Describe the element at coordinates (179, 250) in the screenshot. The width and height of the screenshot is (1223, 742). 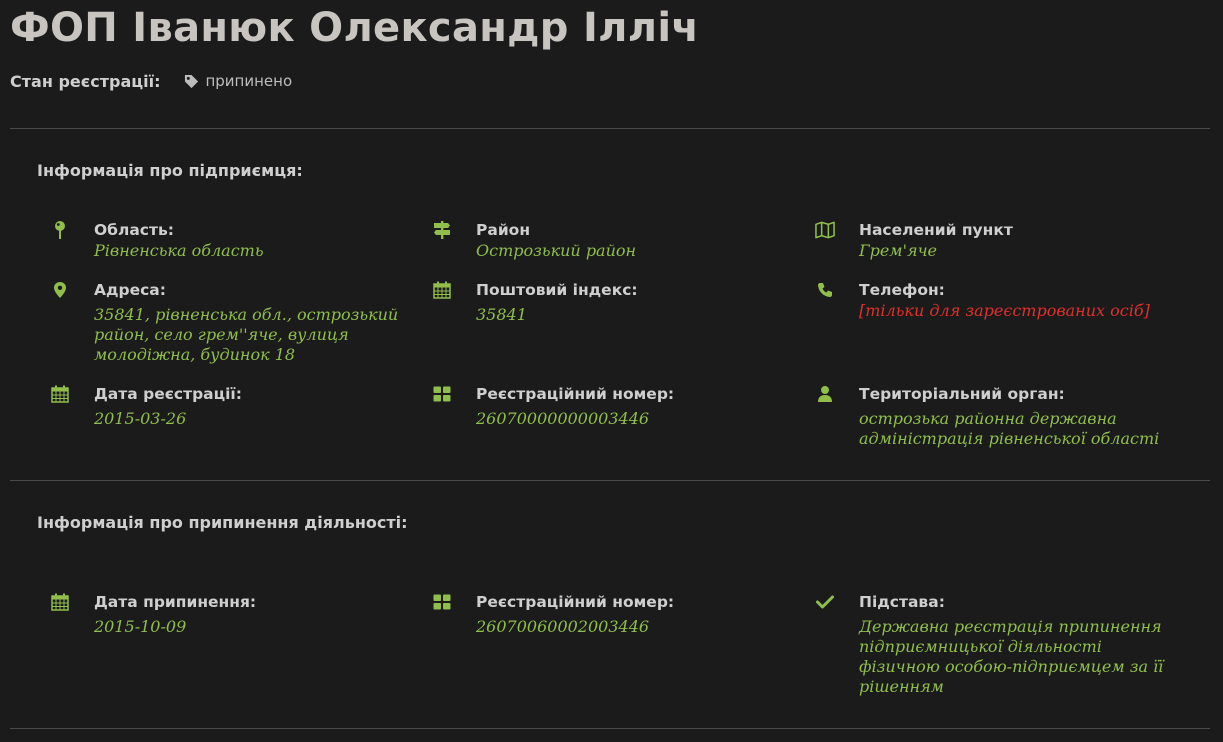
I see `field-value: Рівненська область` at that location.